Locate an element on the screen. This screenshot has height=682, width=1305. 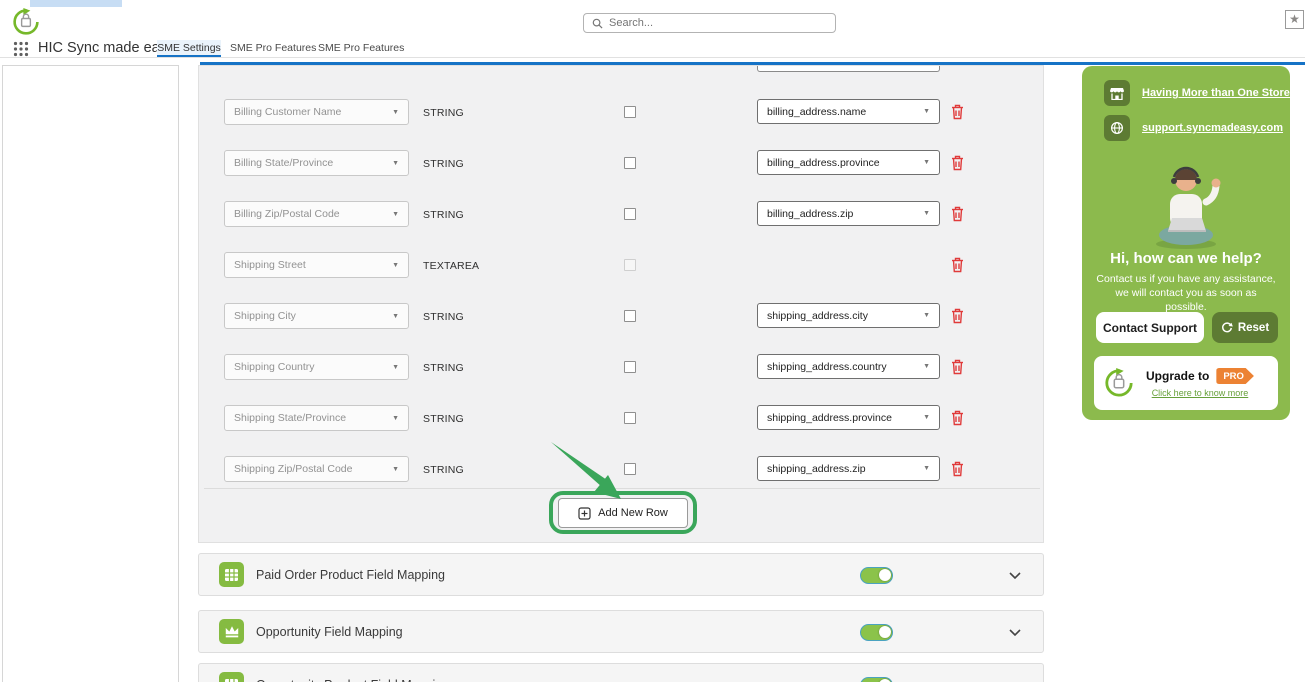
plus-square-icon is located at coordinates (584, 513).